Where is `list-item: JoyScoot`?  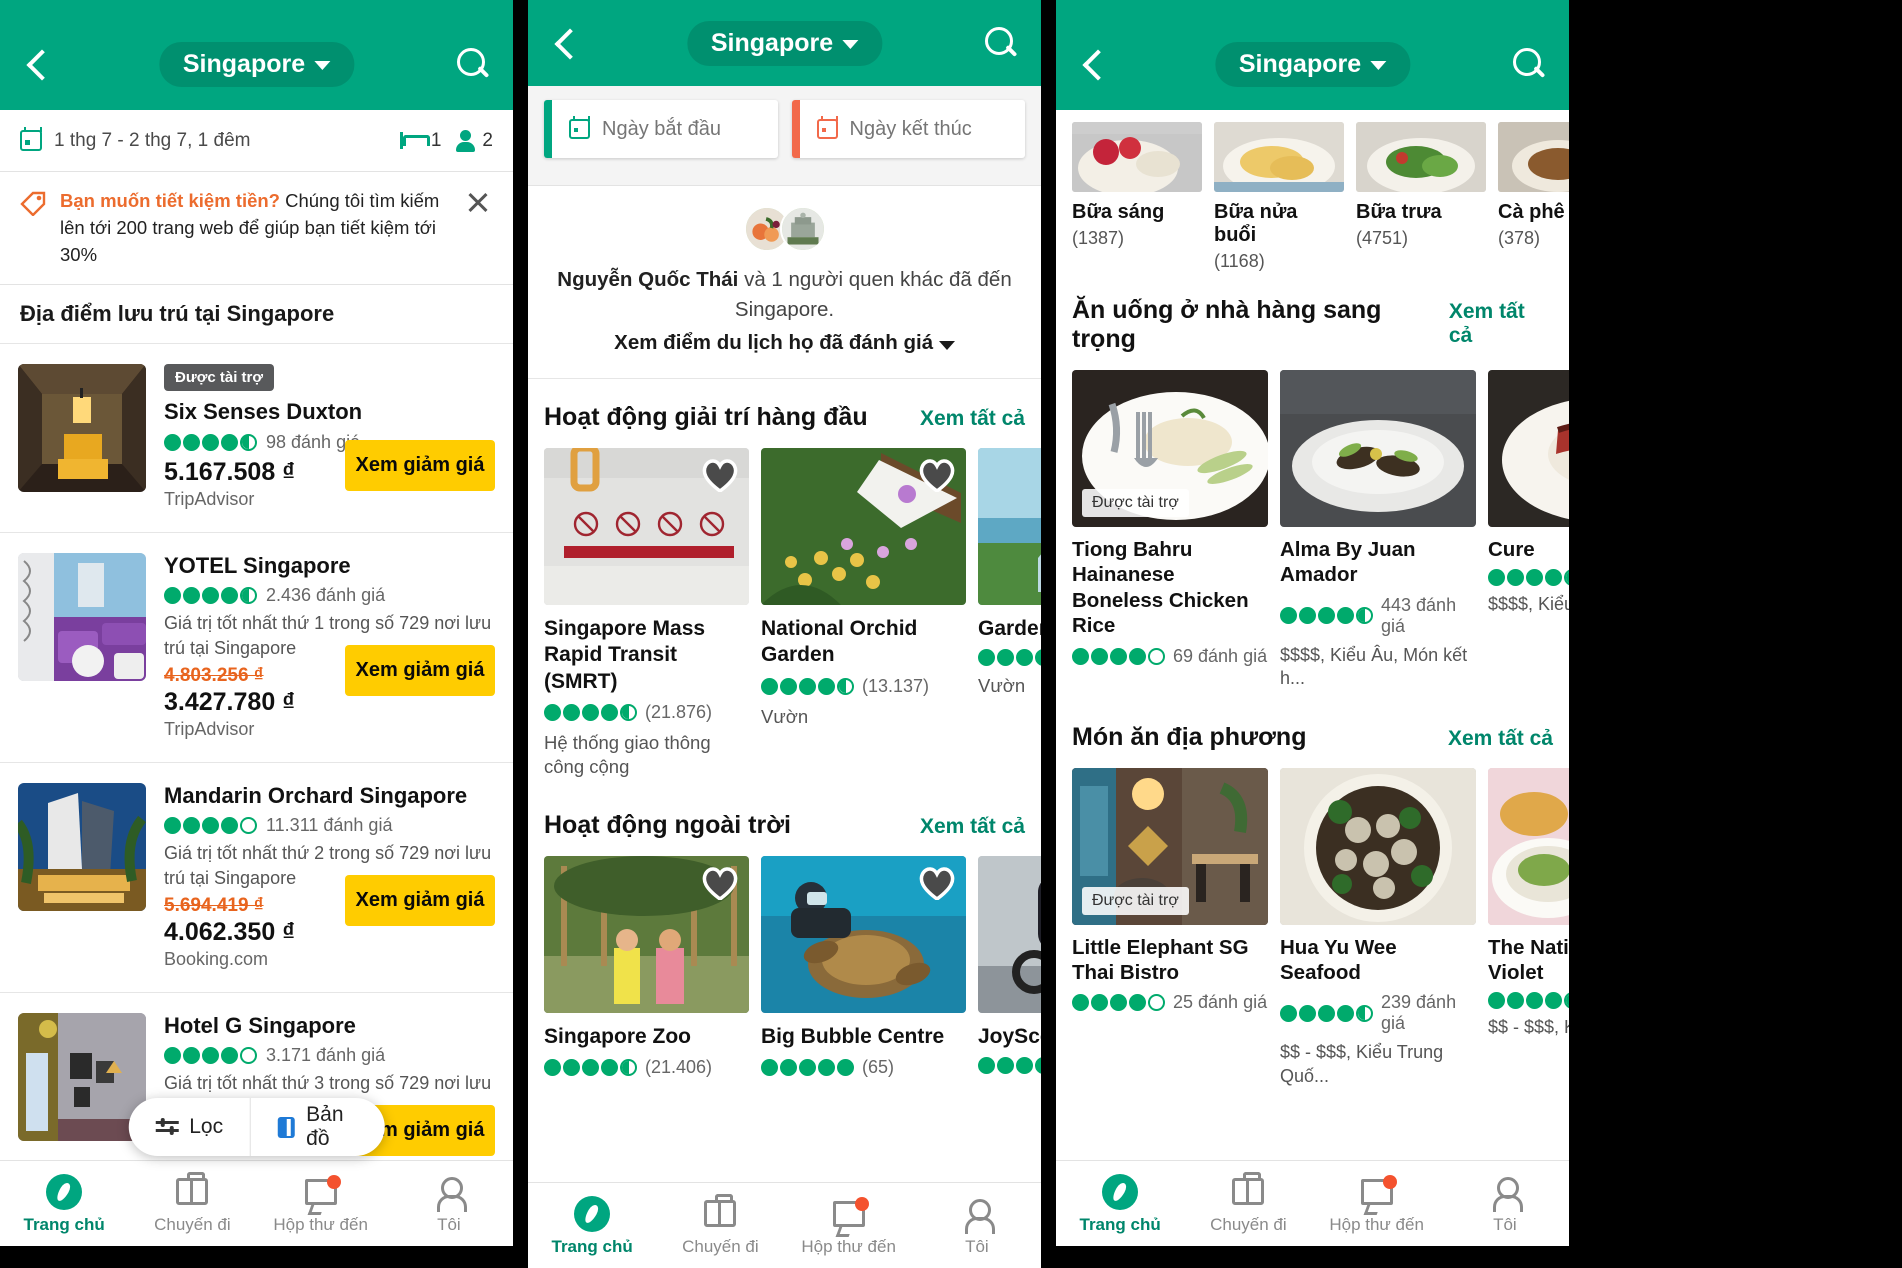
list-item: JoyScoot is located at coordinates (1009, 967).